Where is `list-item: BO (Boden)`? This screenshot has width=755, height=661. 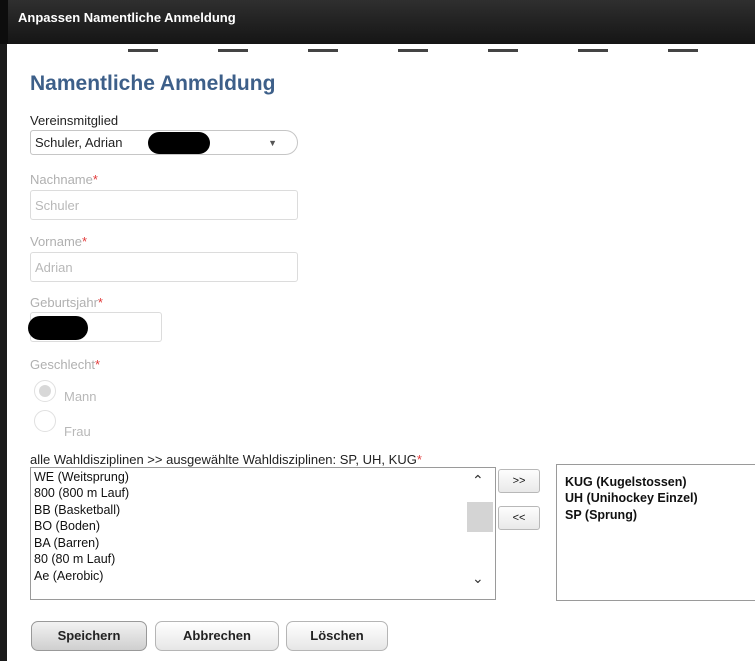 list-item: BO (Boden) is located at coordinates (67, 526).